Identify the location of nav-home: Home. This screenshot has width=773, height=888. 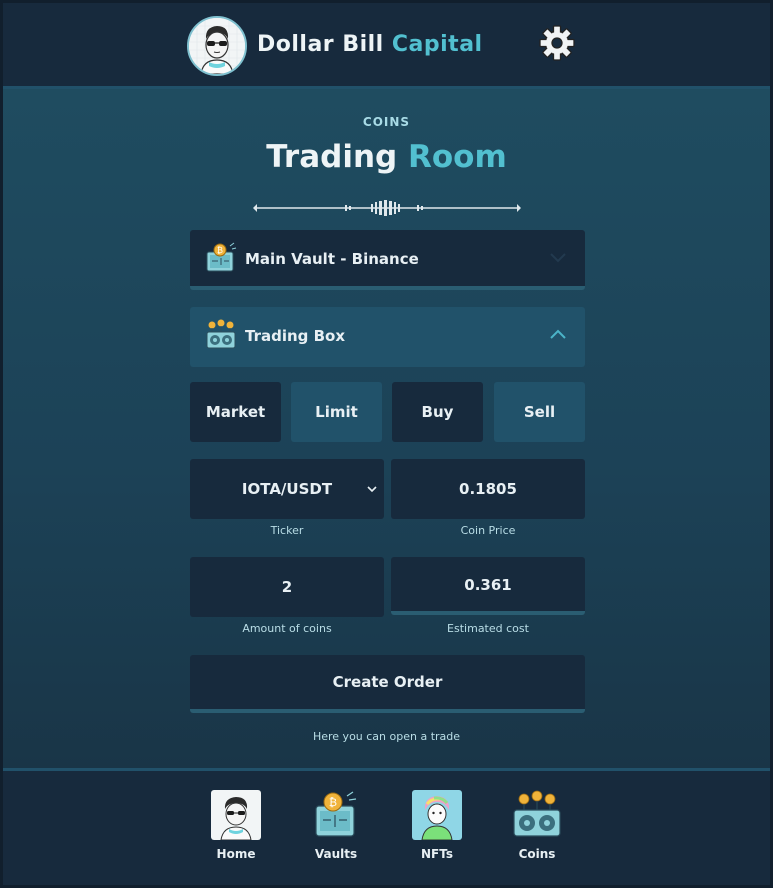
(236, 827).